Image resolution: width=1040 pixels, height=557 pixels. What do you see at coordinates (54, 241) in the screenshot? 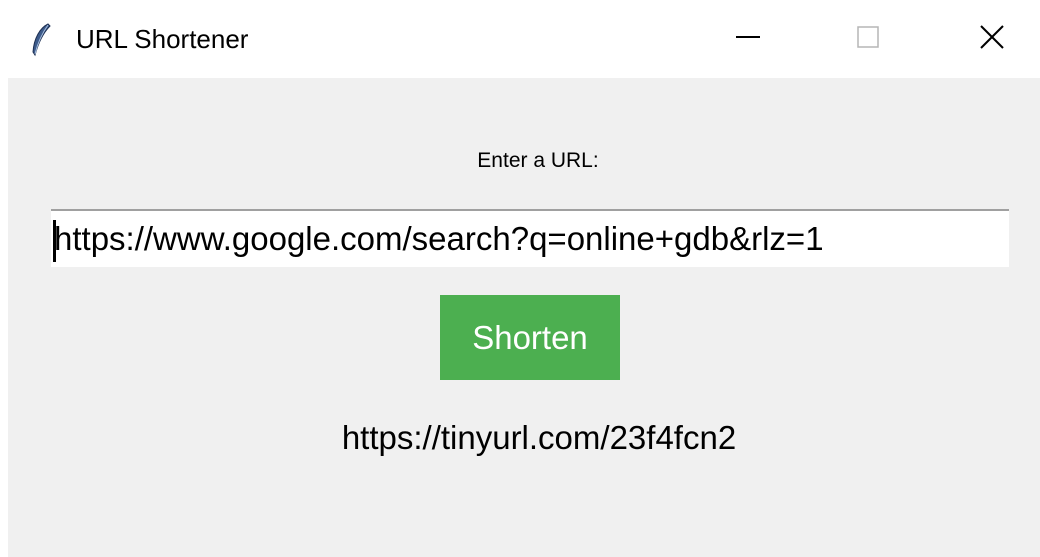
I see `text-caret` at bounding box center [54, 241].